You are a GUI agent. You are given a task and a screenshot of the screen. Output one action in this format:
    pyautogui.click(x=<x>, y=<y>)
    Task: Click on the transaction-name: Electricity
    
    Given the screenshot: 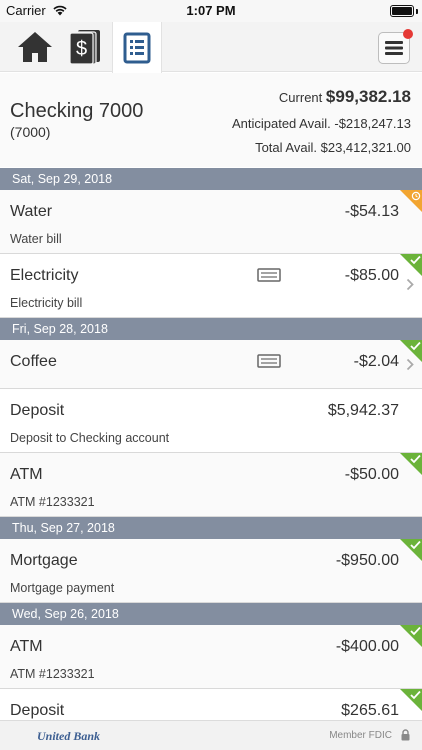 What is the action you would take?
    pyautogui.click(x=44, y=275)
    